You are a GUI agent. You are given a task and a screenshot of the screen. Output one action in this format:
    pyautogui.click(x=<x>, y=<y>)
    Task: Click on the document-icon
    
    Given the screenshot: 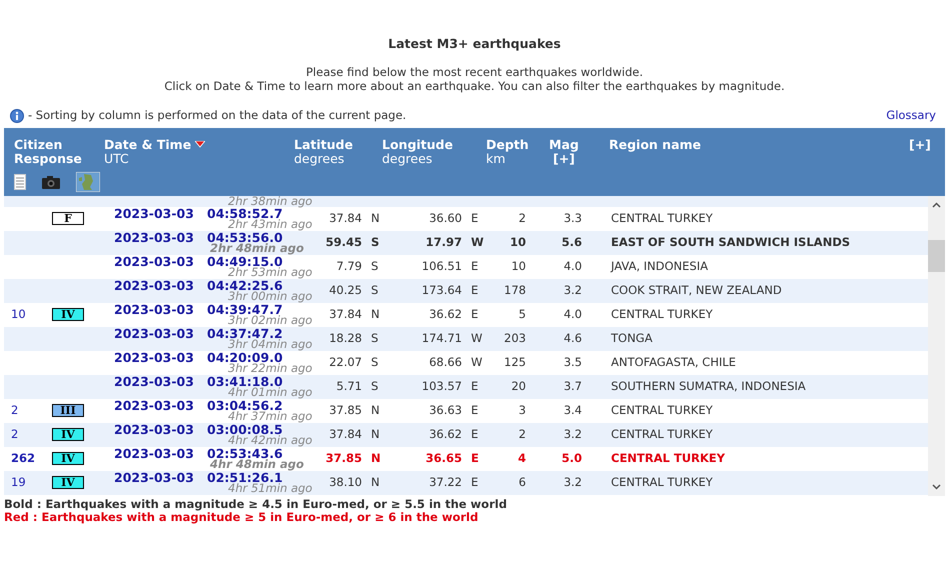 What is the action you would take?
    pyautogui.click(x=20, y=182)
    